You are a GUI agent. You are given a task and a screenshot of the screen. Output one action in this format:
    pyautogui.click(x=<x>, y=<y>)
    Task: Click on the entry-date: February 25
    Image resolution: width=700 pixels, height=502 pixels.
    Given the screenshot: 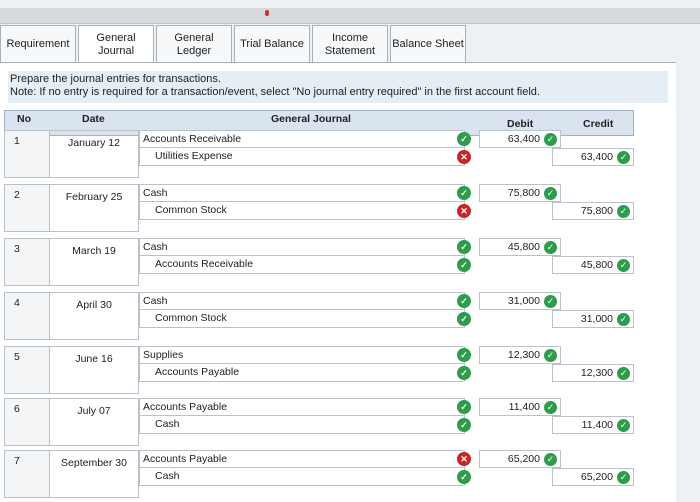 What is the action you would take?
    pyautogui.click(x=94, y=208)
    